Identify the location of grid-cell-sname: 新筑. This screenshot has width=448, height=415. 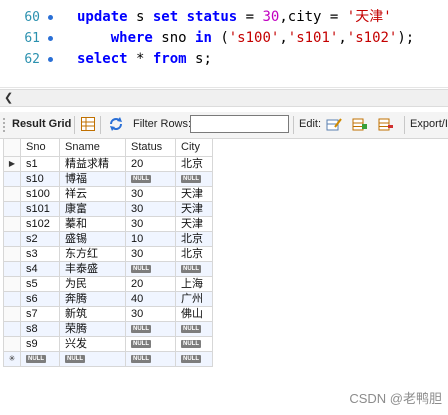
(92, 314).